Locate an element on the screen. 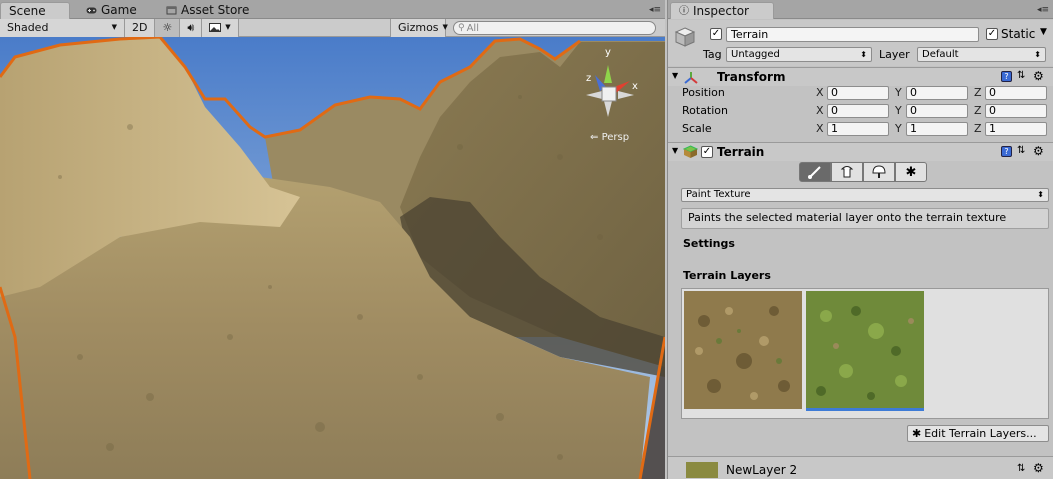 This screenshot has width=1053, height=479. layer-thumbnail-dirt is located at coordinates (743, 350).